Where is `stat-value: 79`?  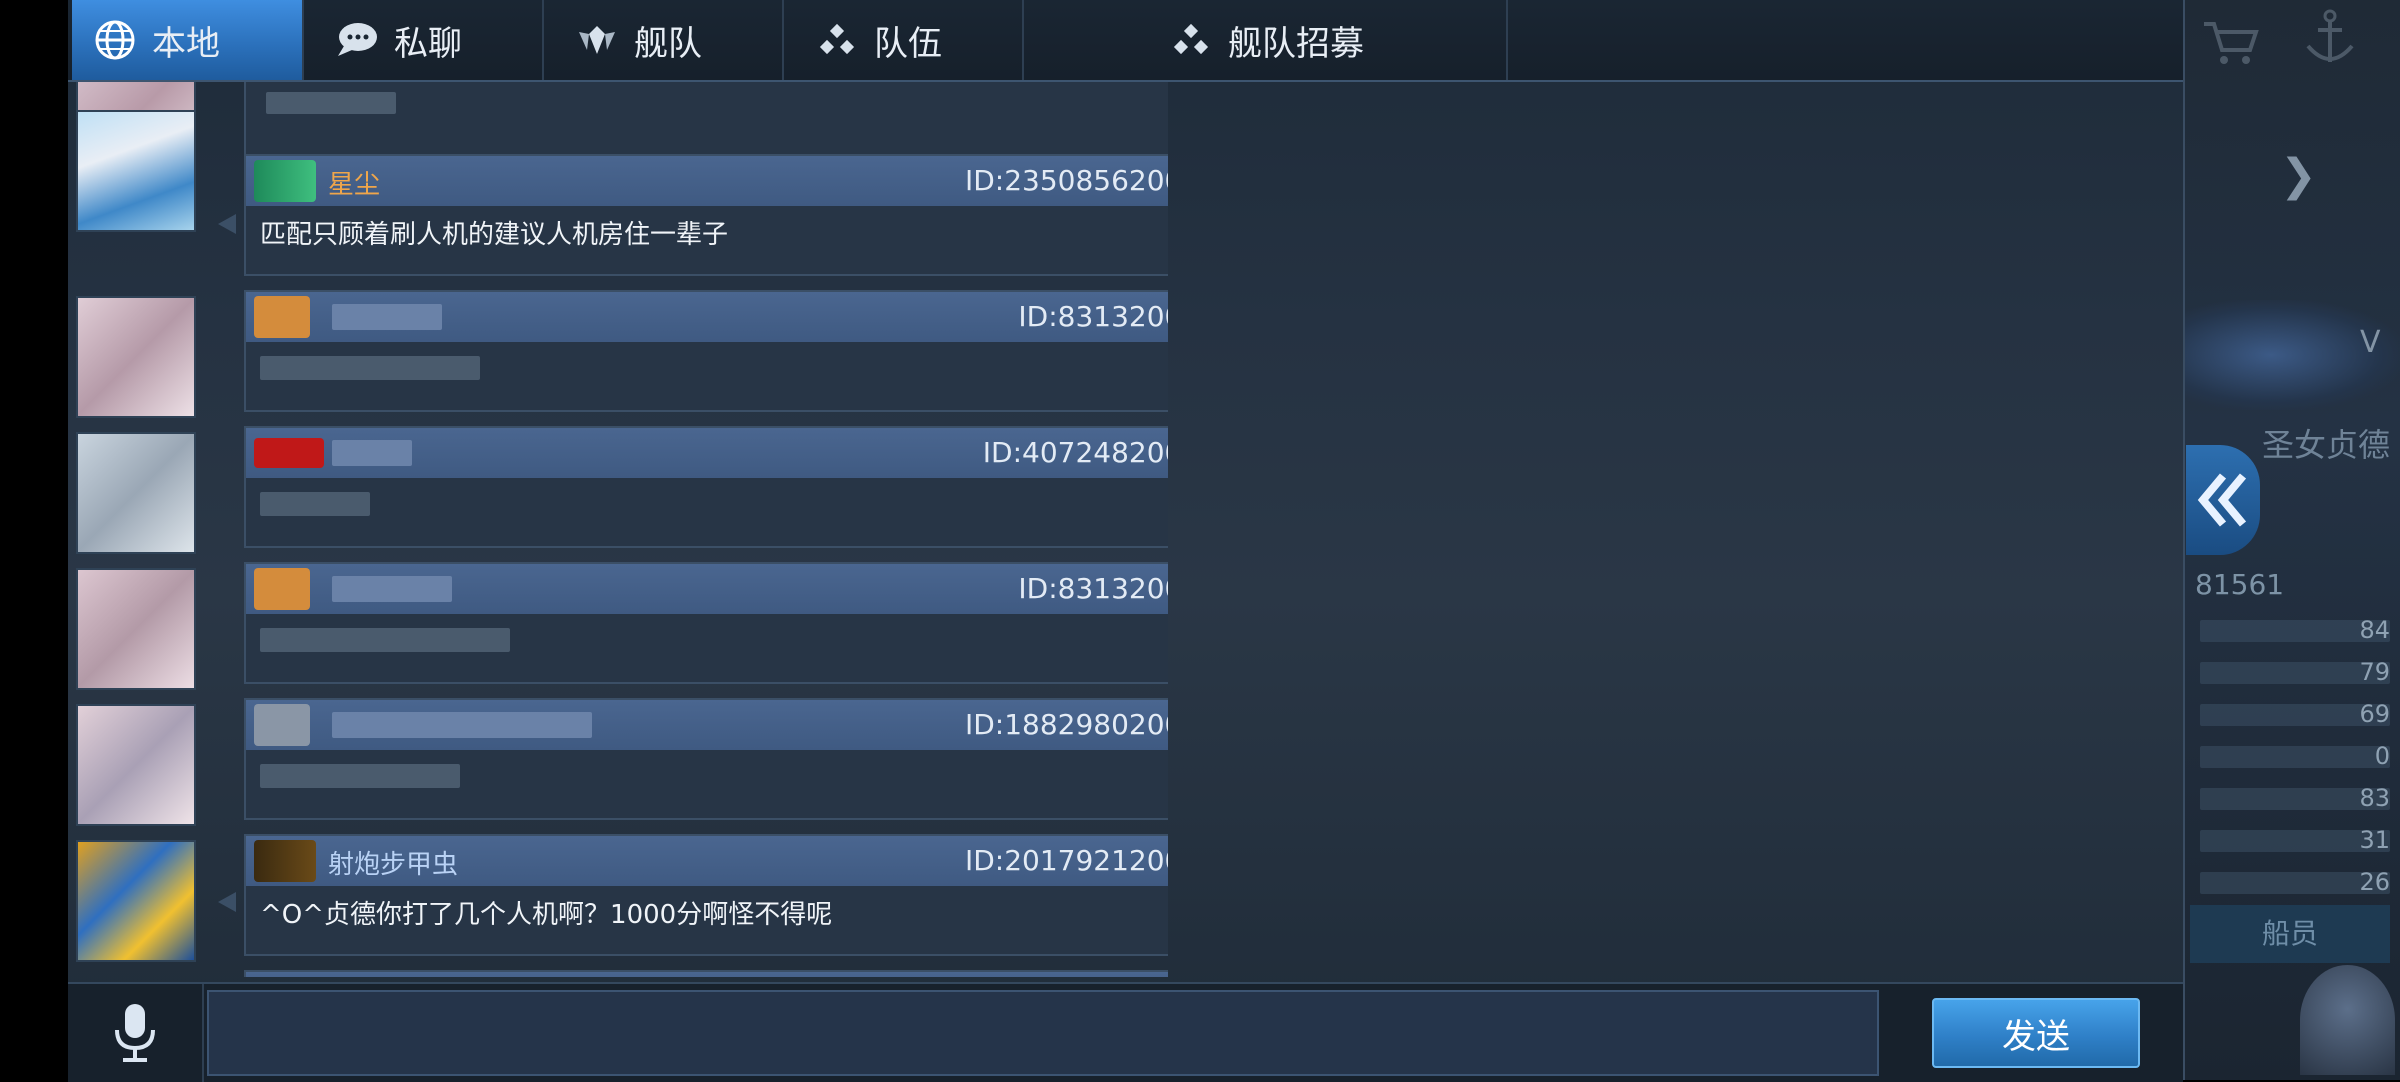
stat-value: 79 is located at coordinates (2374, 672).